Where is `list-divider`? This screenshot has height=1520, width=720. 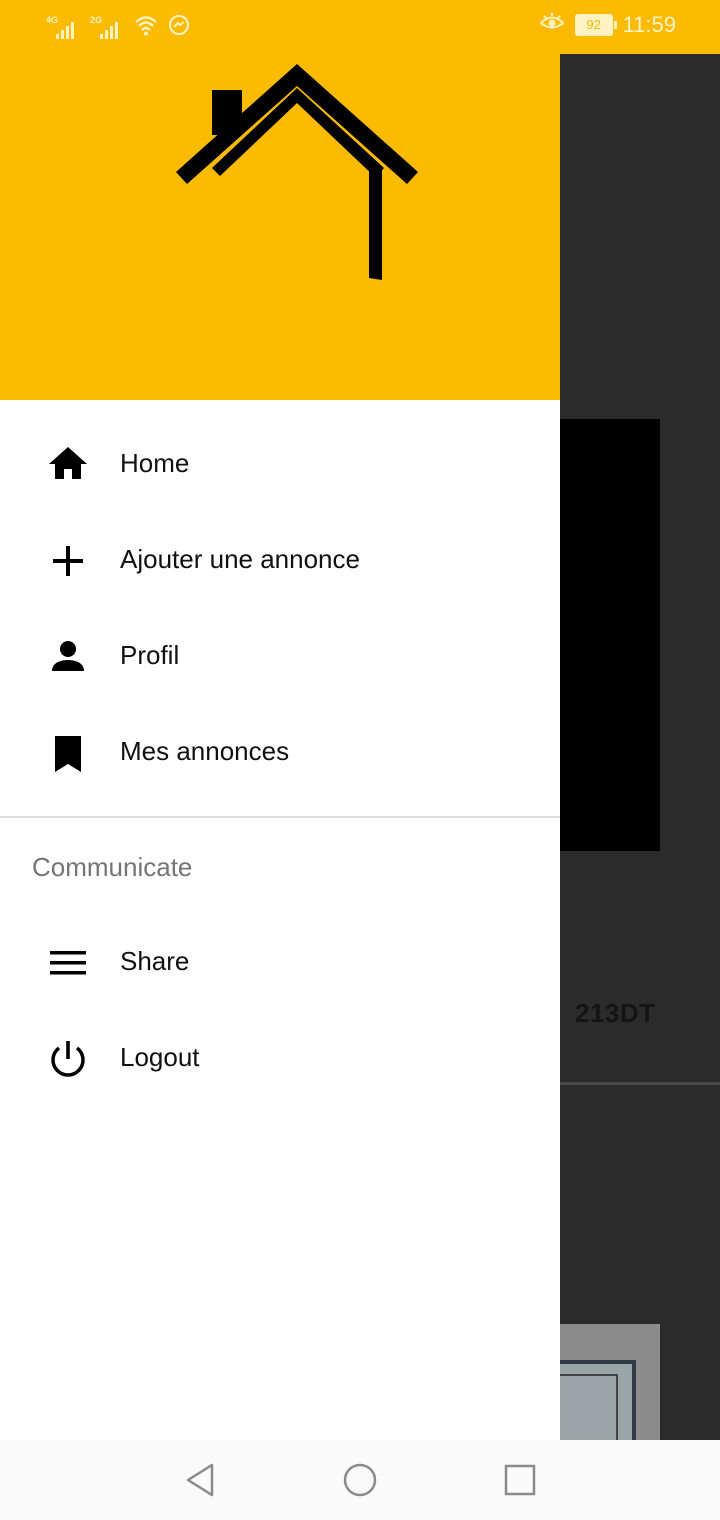
list-divider is located at coordinates (640, 1083).